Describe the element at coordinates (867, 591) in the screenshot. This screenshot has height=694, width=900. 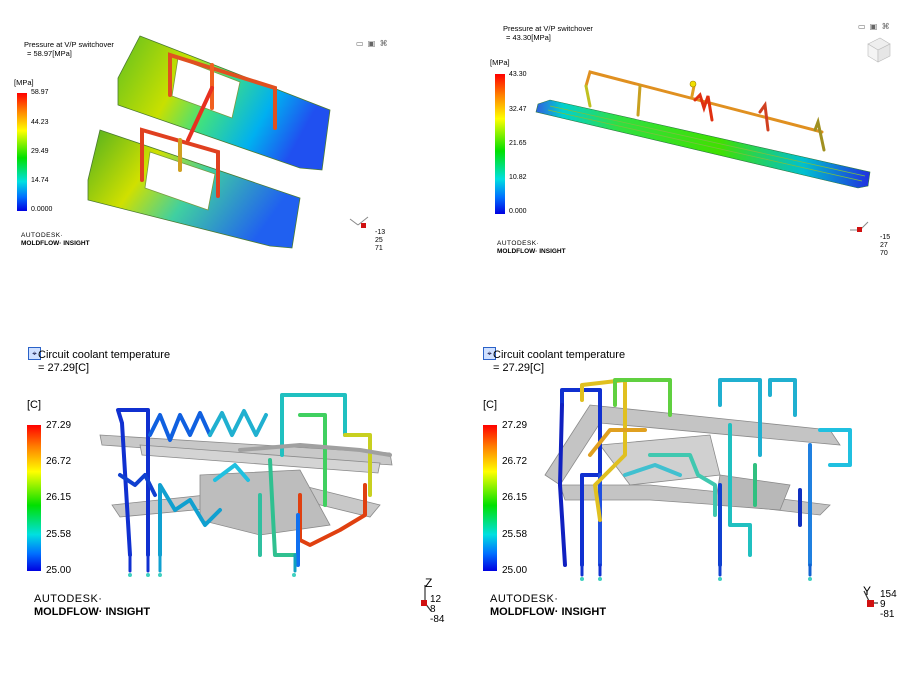
I see `svg-text: Y` at that location.